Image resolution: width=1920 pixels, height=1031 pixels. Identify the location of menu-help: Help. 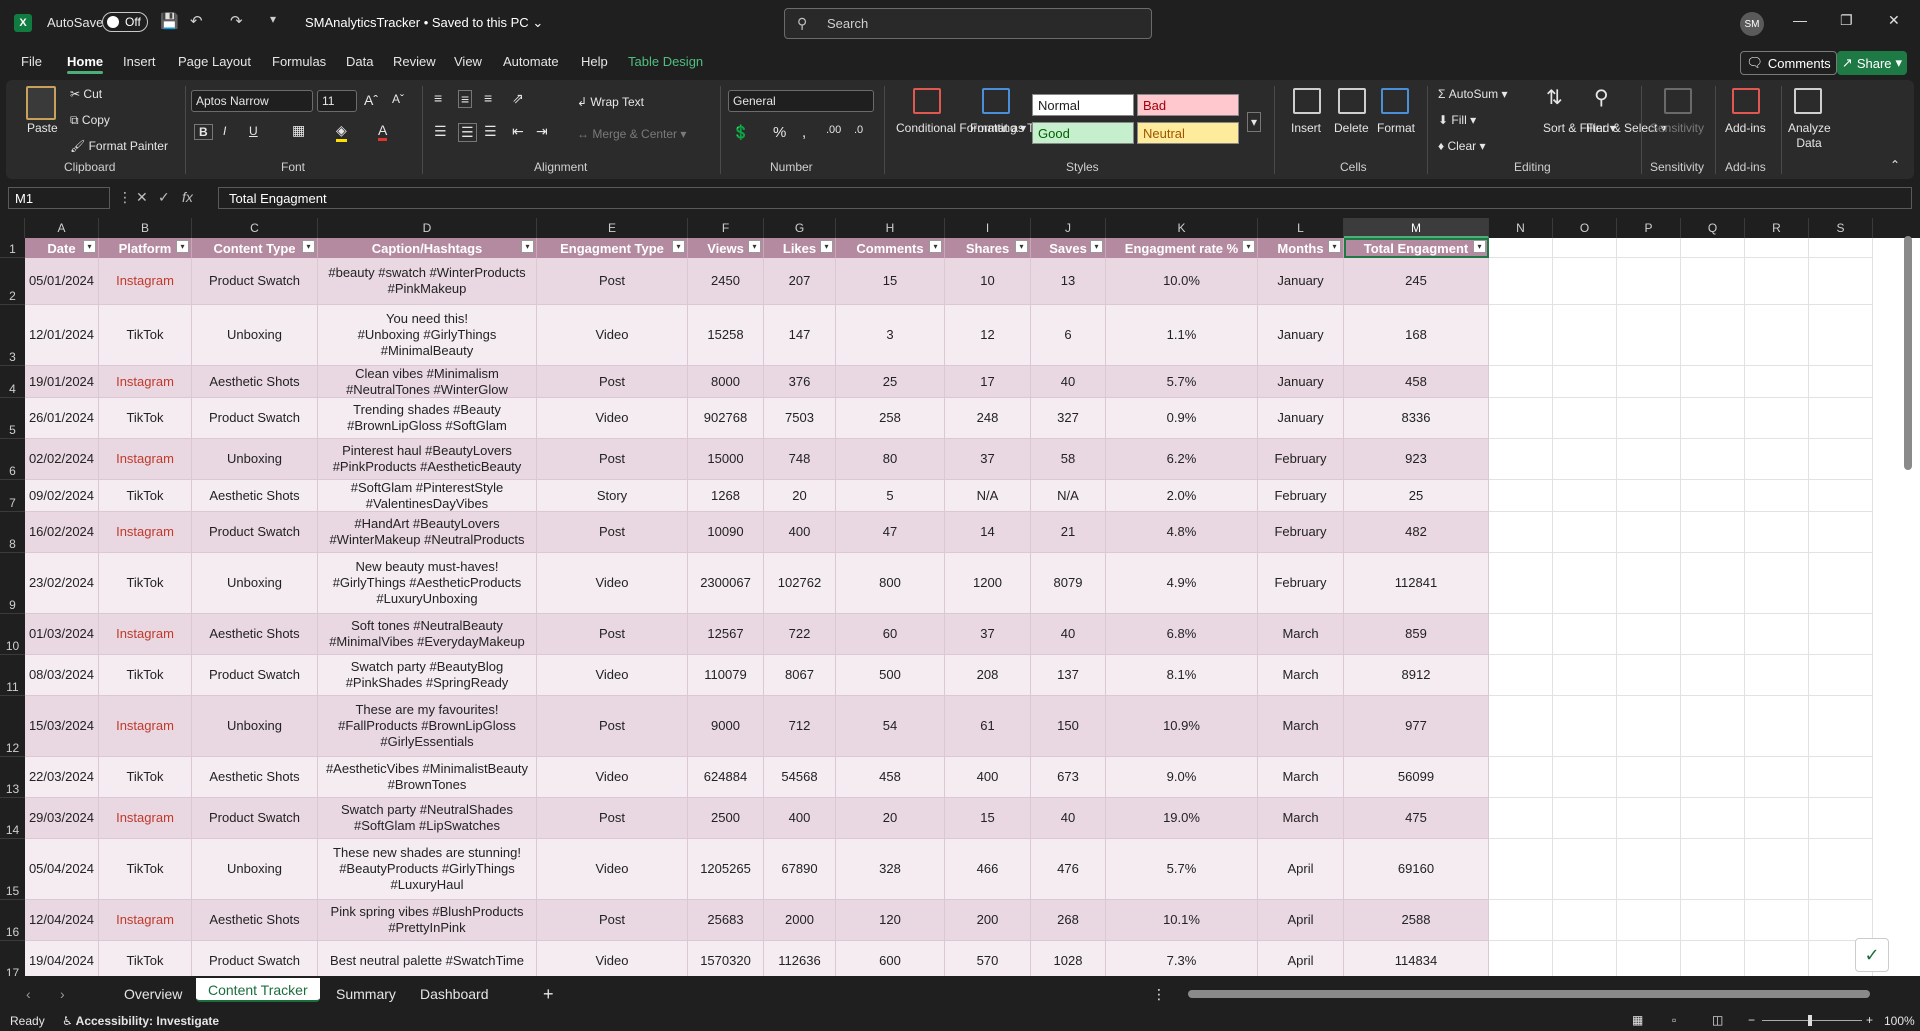
(594, 61).